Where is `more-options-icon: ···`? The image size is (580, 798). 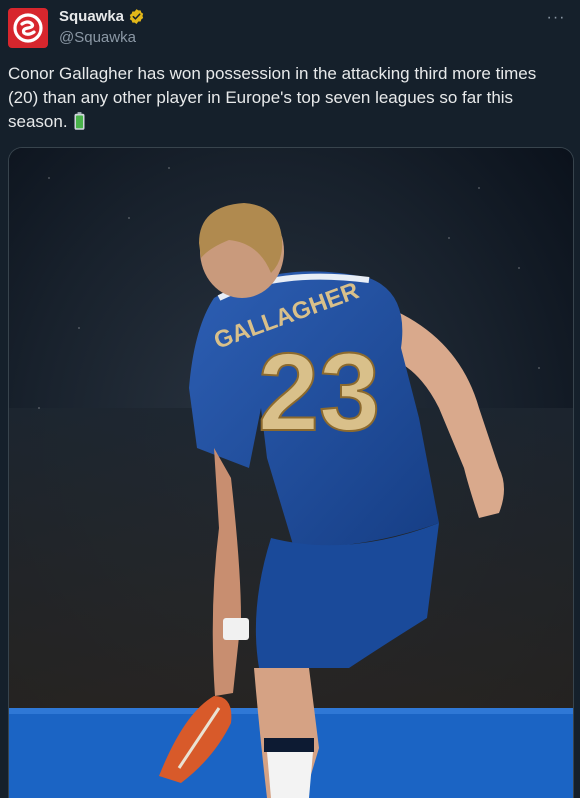 more-options-icon: ··· is located at coordinates (556, 18).